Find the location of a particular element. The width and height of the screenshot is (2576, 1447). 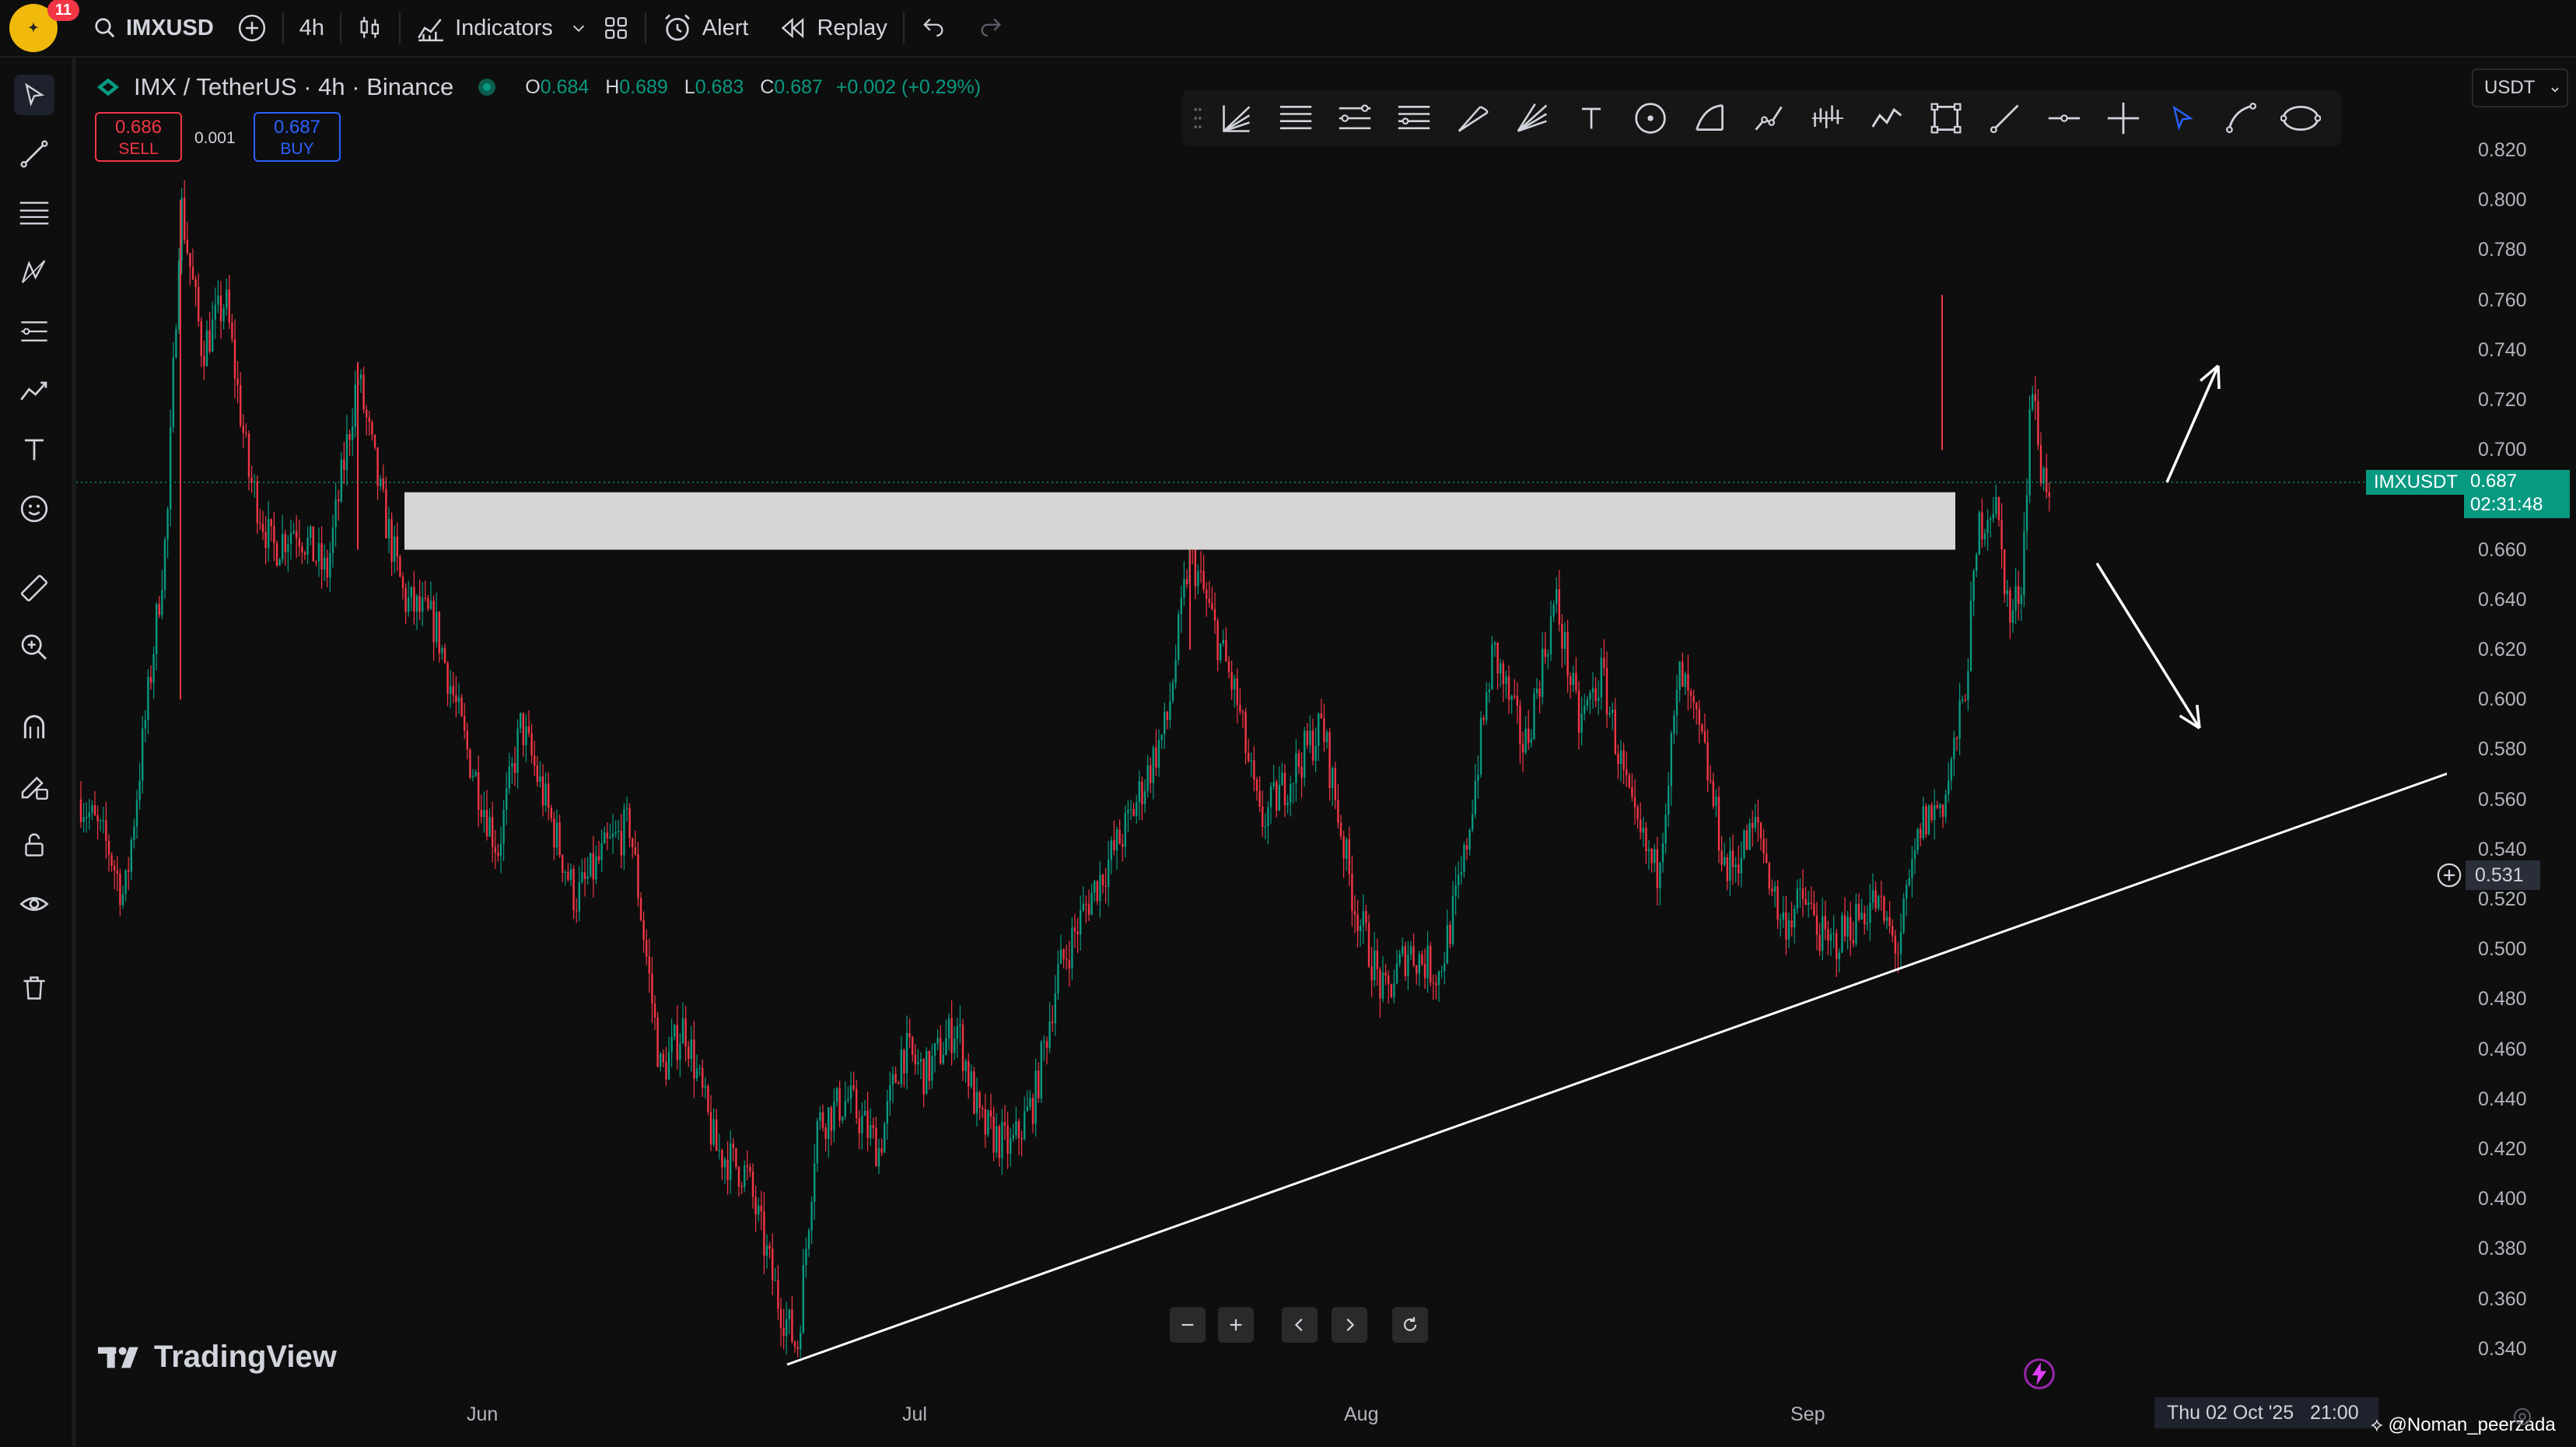

resistance-zone is located at coordinates (1179, 521).